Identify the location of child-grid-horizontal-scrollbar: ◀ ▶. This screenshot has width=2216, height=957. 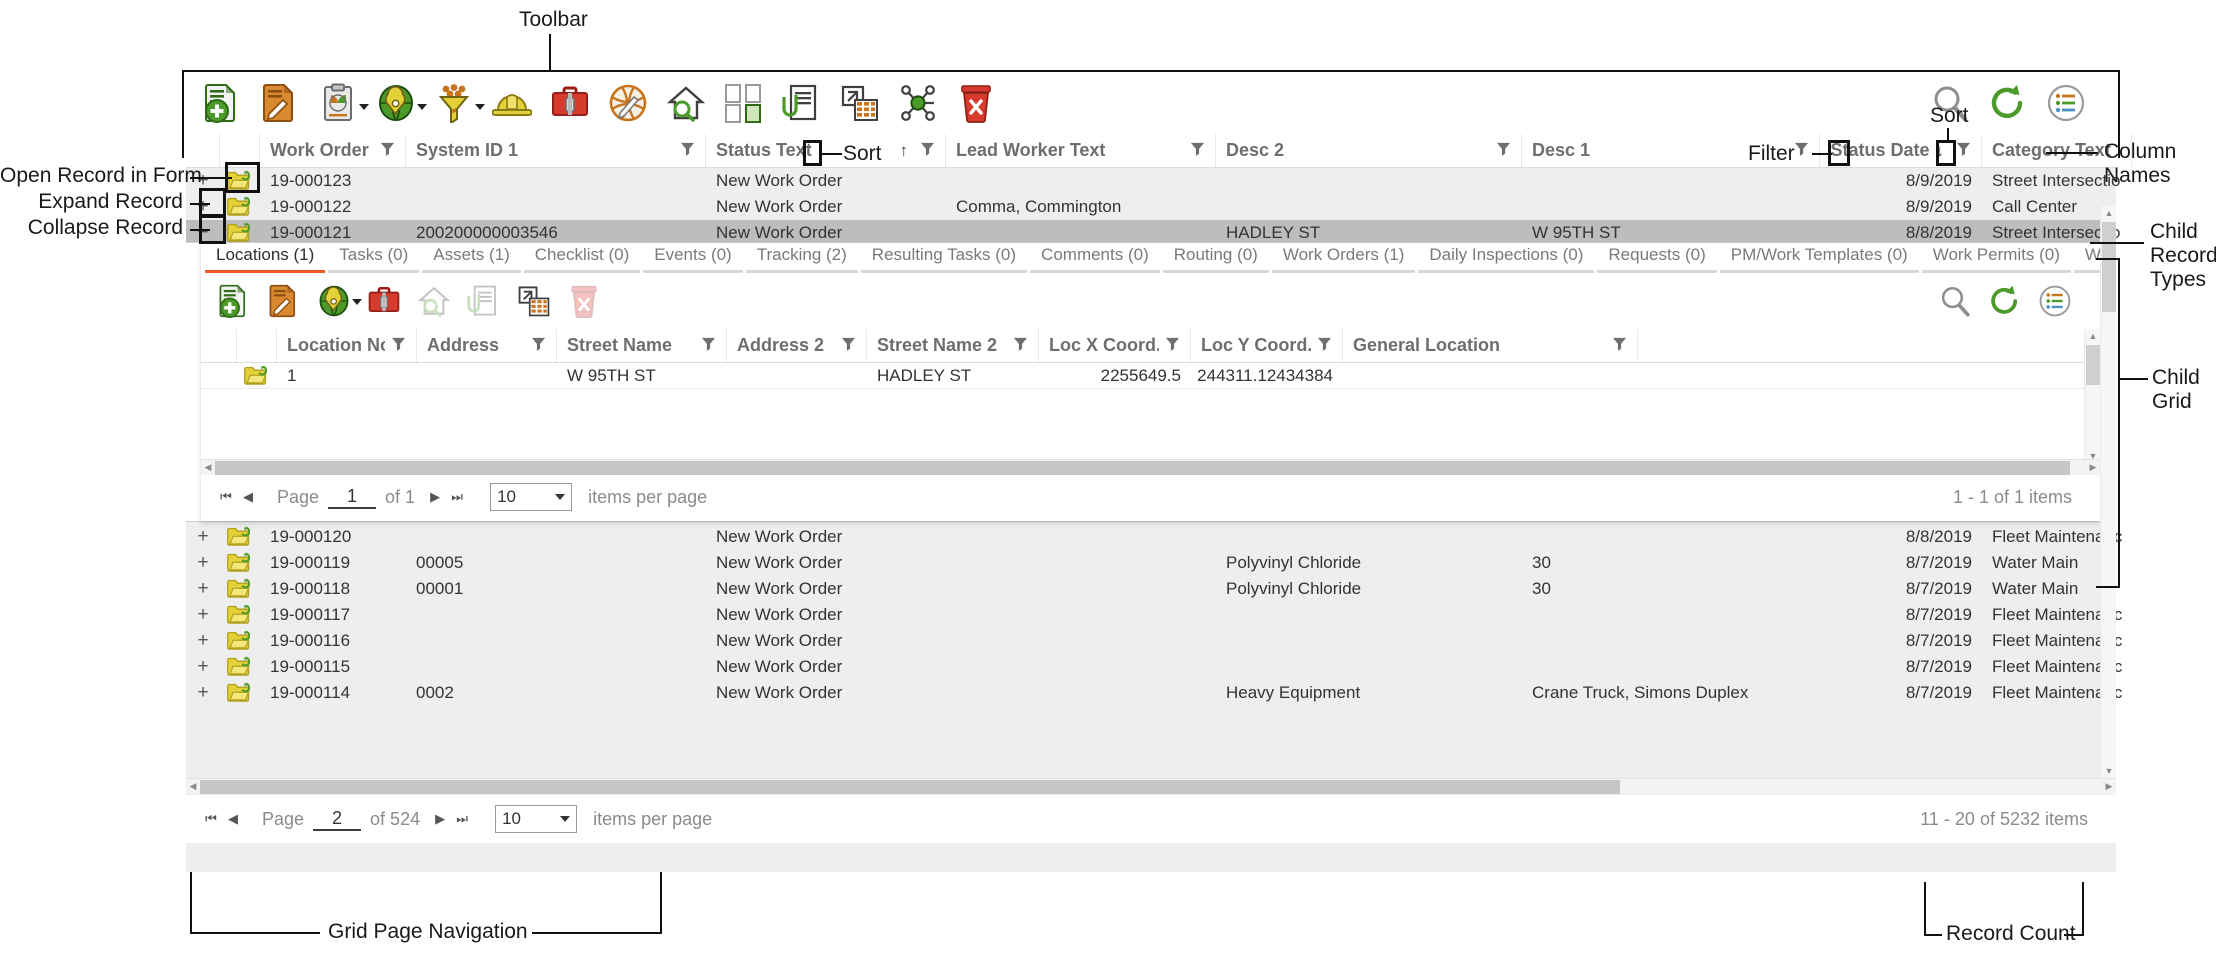
(1150, 467).